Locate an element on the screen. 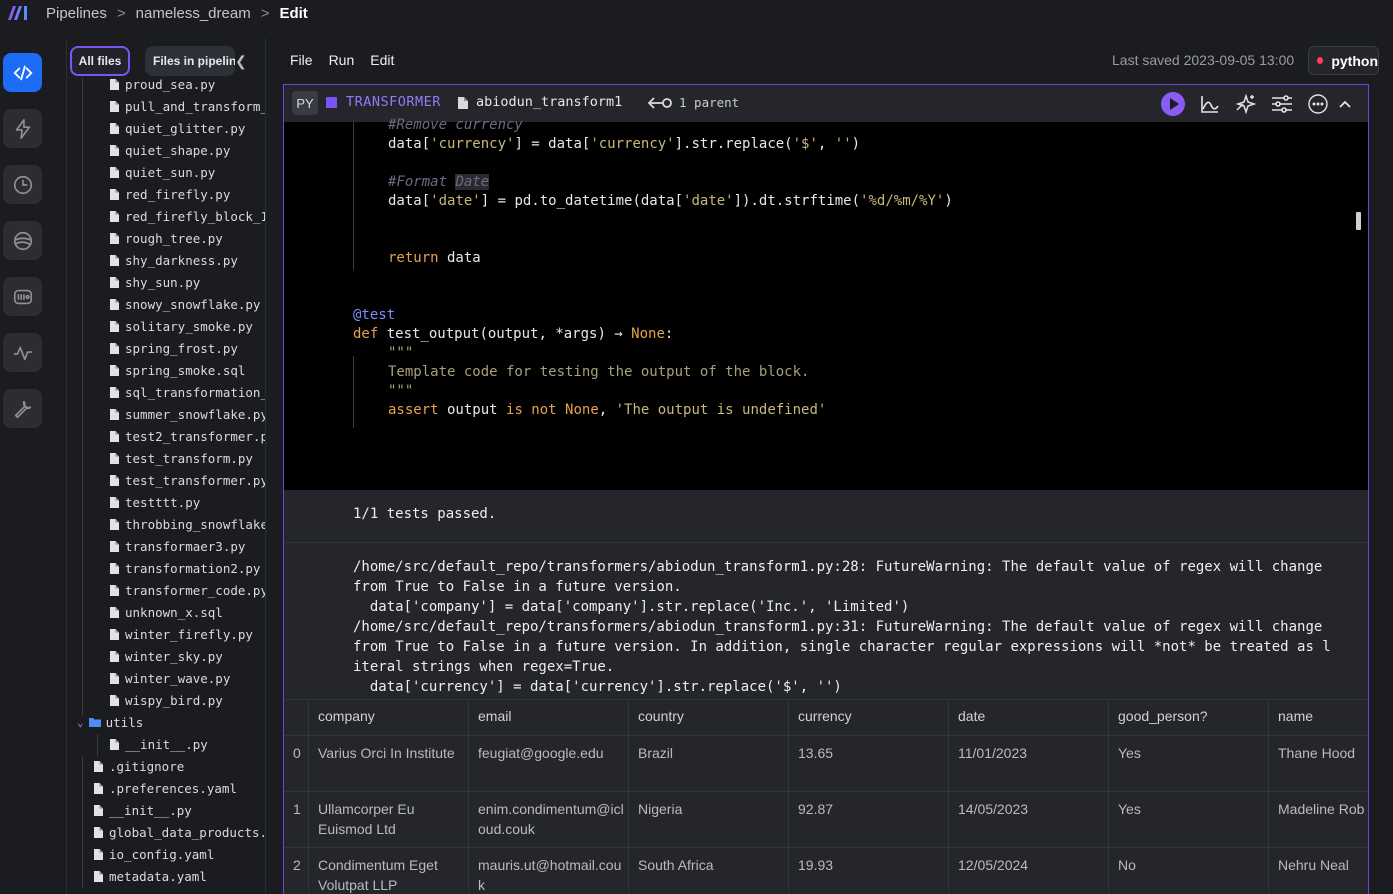 This screenshot has width=1393, height=894. file-item: sql_transformation_ is located at coordinates (187, 392).